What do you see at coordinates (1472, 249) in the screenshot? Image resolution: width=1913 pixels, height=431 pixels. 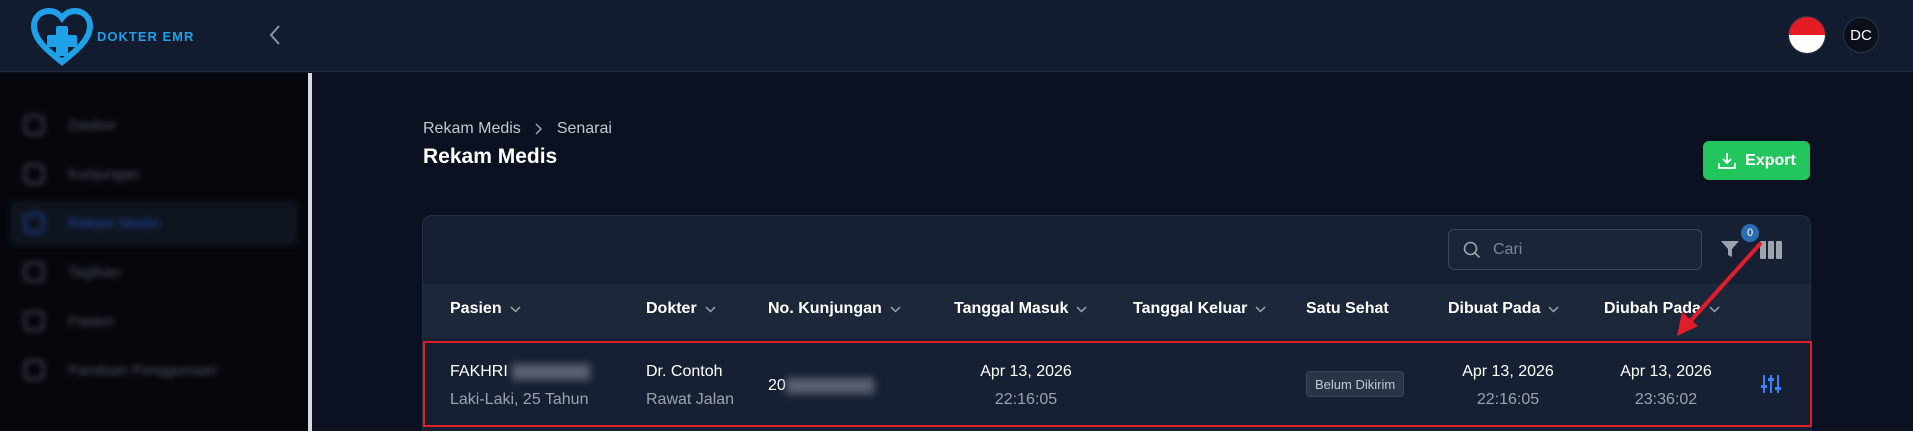 I see `search-icon` at bounding box center [1472, 249].